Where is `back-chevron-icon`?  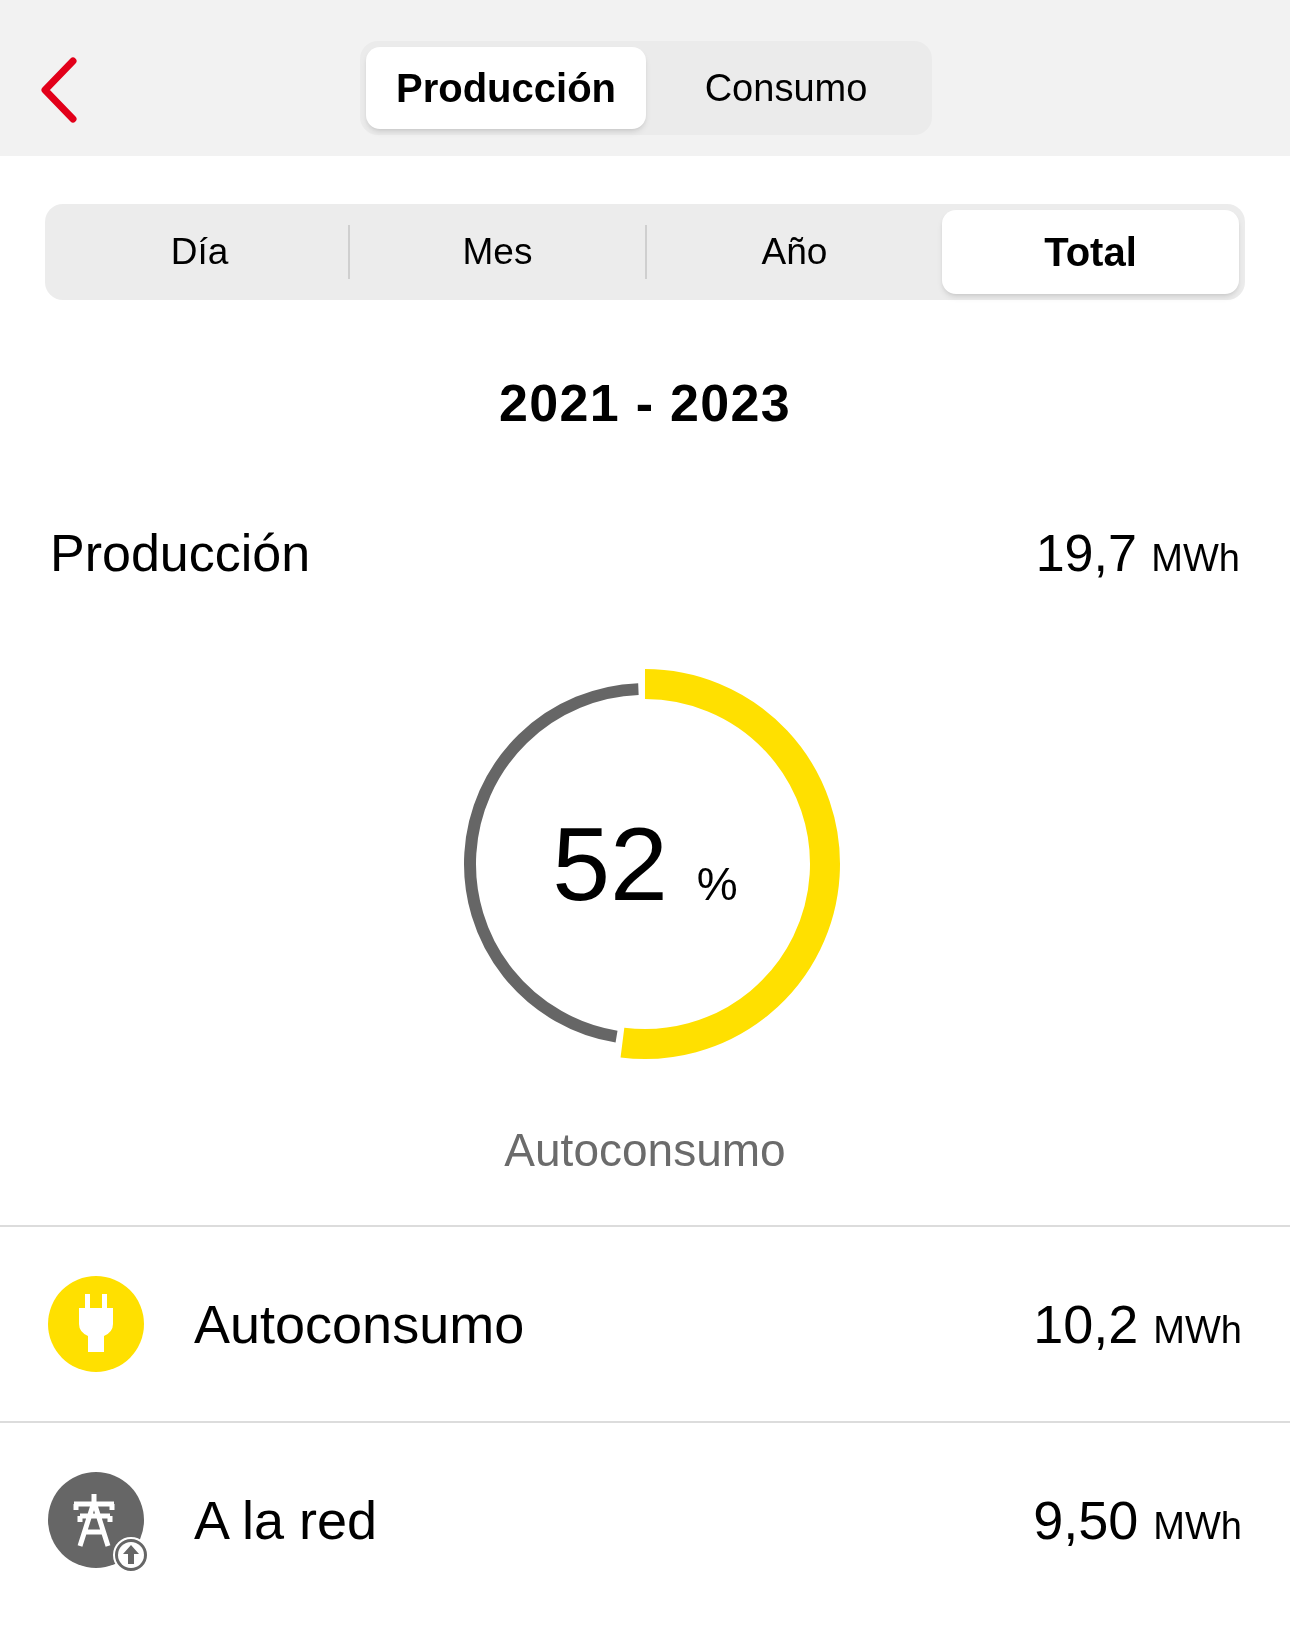
back-chevron-icon is located at coordinates (59, 90).